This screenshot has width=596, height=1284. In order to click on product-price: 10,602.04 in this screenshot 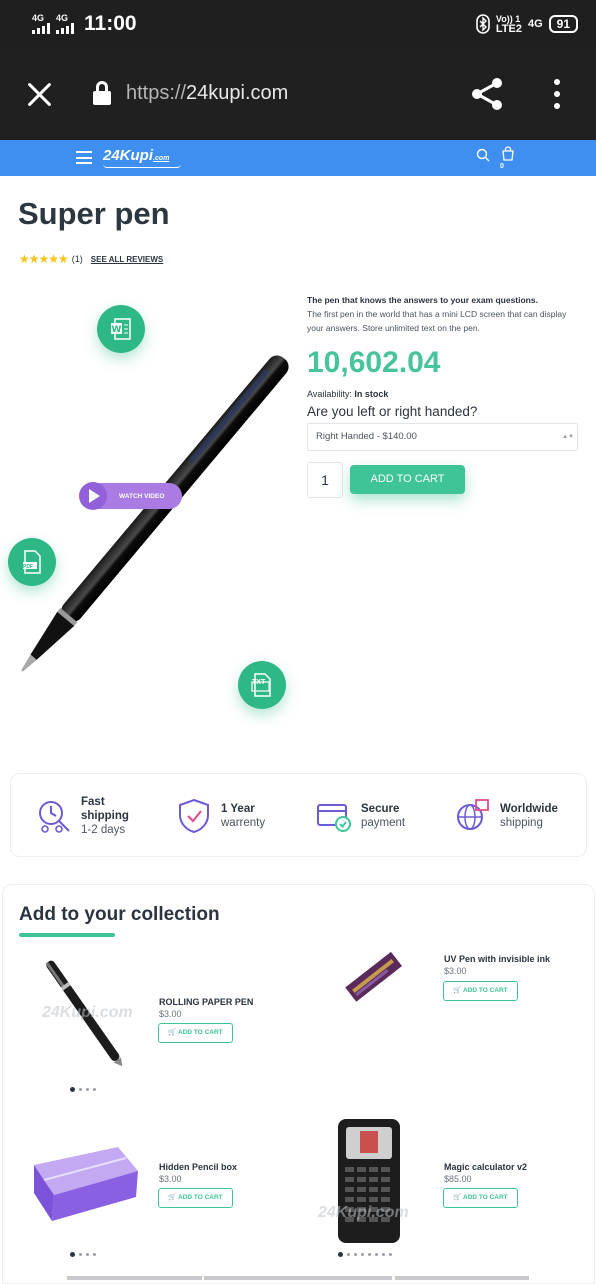, I will do `click(374, 362)`.